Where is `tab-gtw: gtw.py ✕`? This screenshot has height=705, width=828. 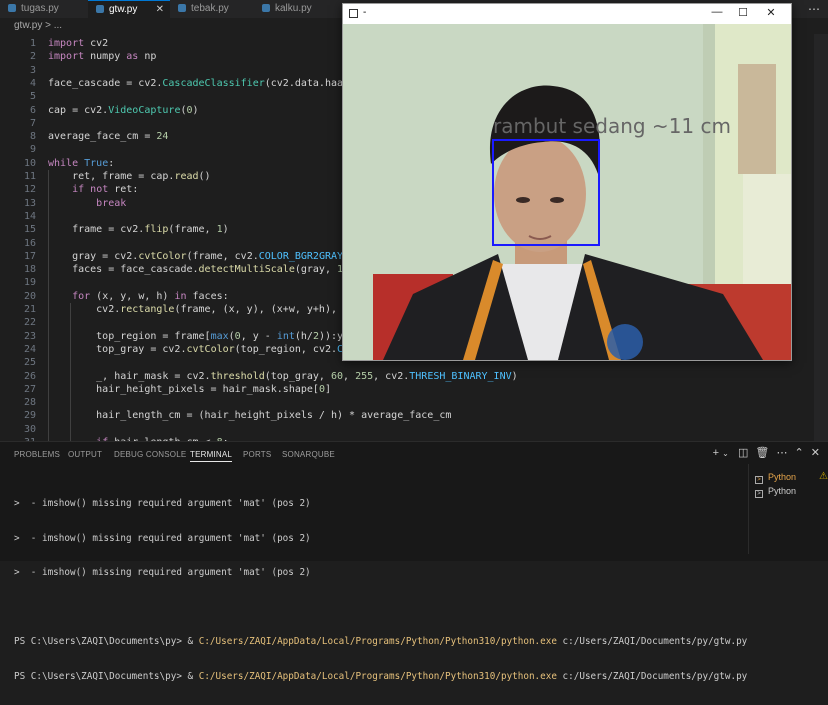 tab-gtw: gtw.py ✕ is located at coordinates (129, 9).